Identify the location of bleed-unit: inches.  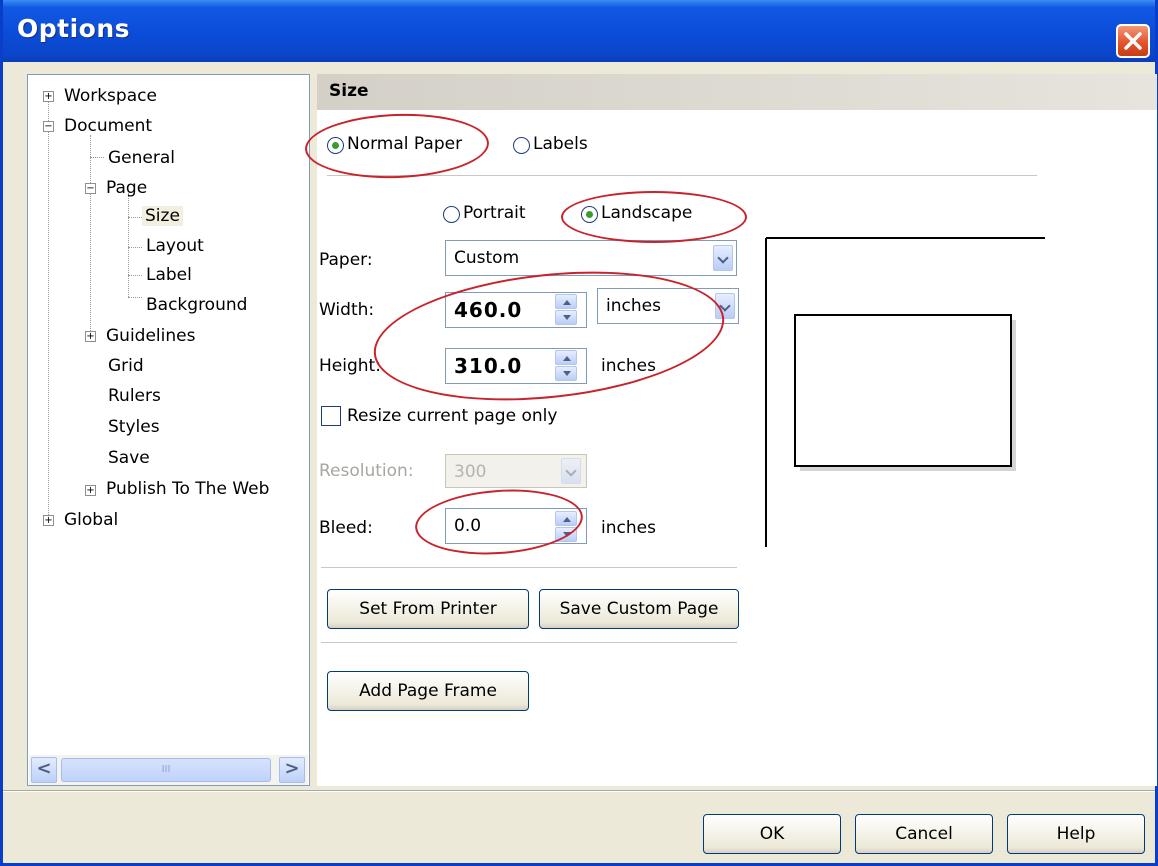
(628, 528).